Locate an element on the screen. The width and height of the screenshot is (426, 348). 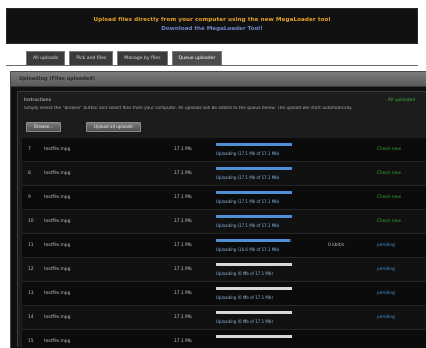
tab-queue-uploader: Queue uploader is located at coordinates (197, 58).